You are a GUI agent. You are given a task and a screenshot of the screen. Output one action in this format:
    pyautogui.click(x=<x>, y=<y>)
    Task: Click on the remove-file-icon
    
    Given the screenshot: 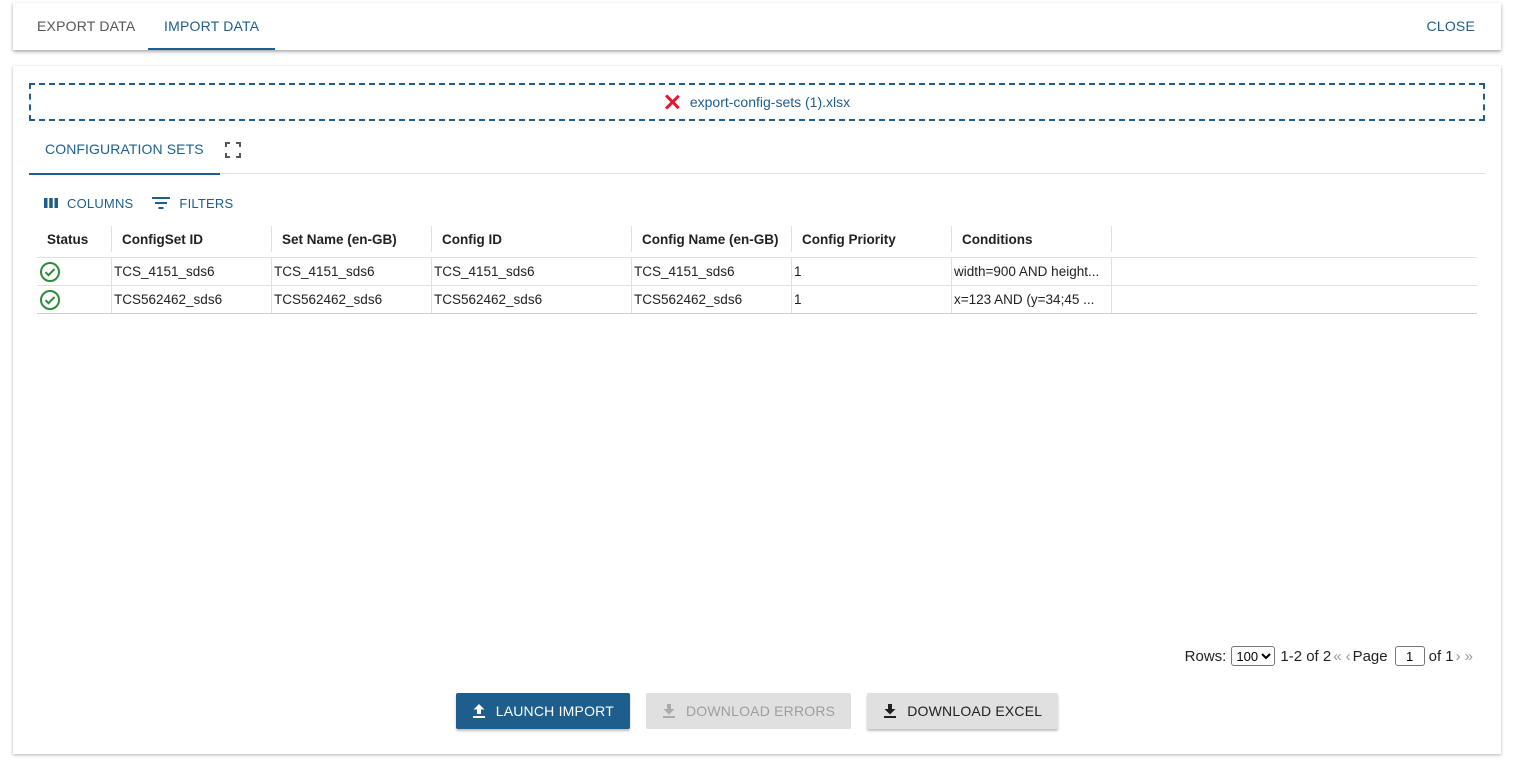 What is the action you would take?
    pyautogui.click(x=672, y=102)
    